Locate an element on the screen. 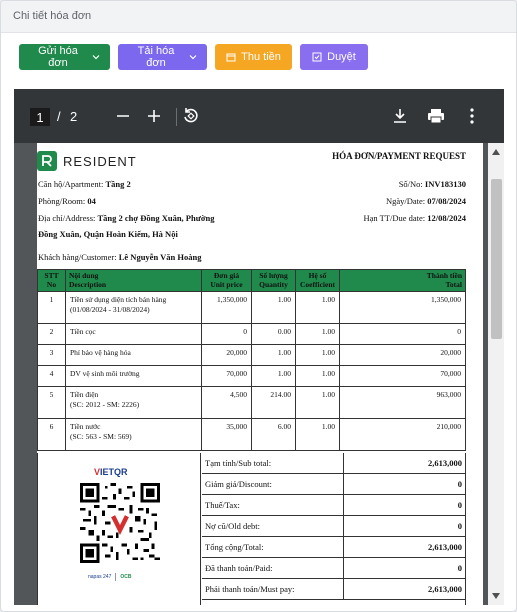 The height and width of the screenshot is (612, 517). row-no: 6 is located at coordinates (51, 435).